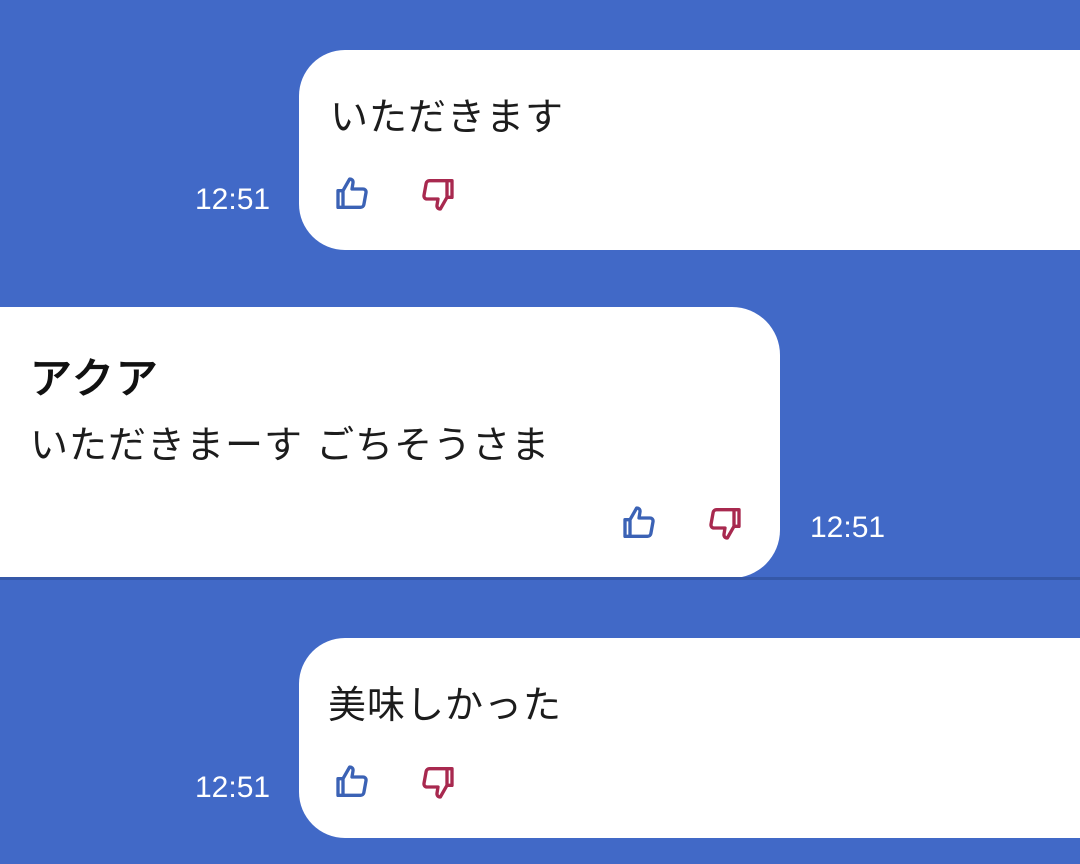  I want to click on message-text: いただきます, so click(447, 117).